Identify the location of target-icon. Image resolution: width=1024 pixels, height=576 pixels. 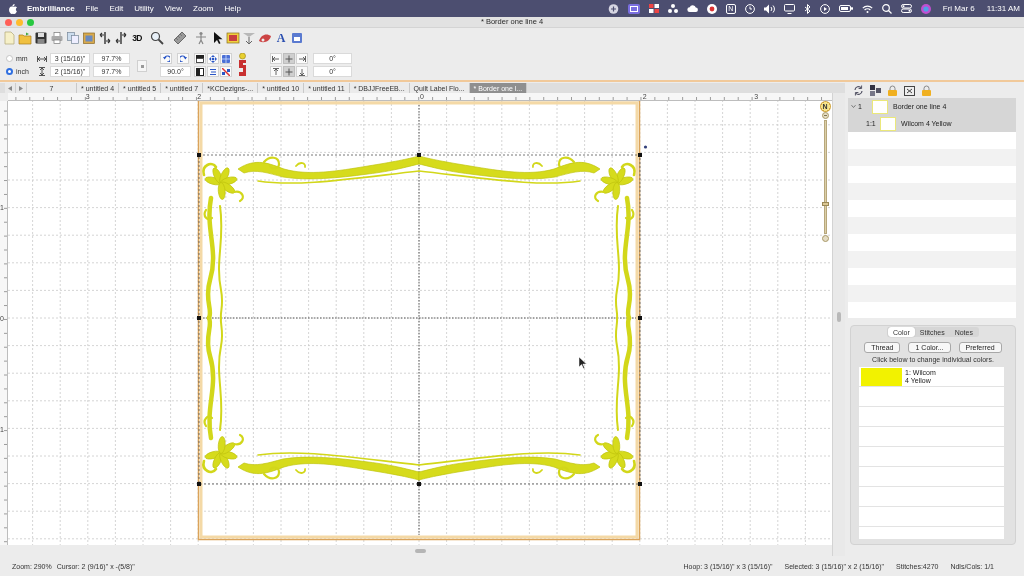
(711, 8).